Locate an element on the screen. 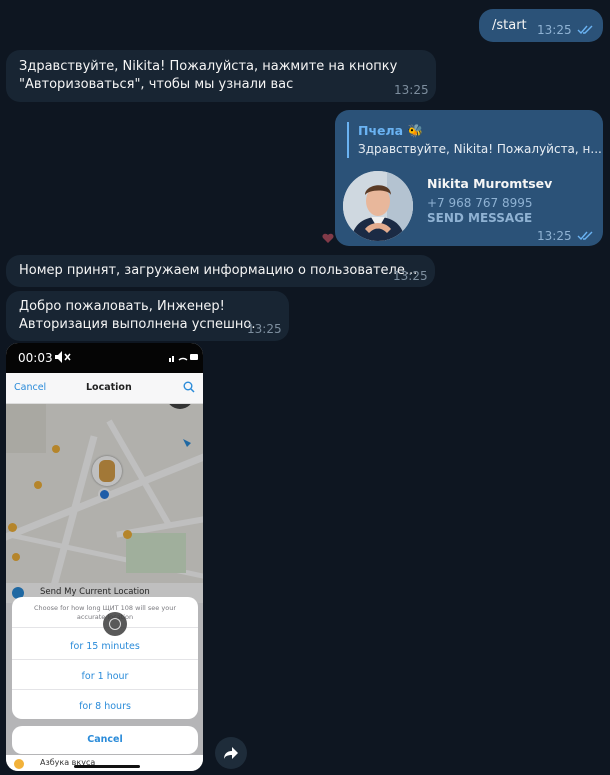  forward-button is located at coordinates (231, 753).